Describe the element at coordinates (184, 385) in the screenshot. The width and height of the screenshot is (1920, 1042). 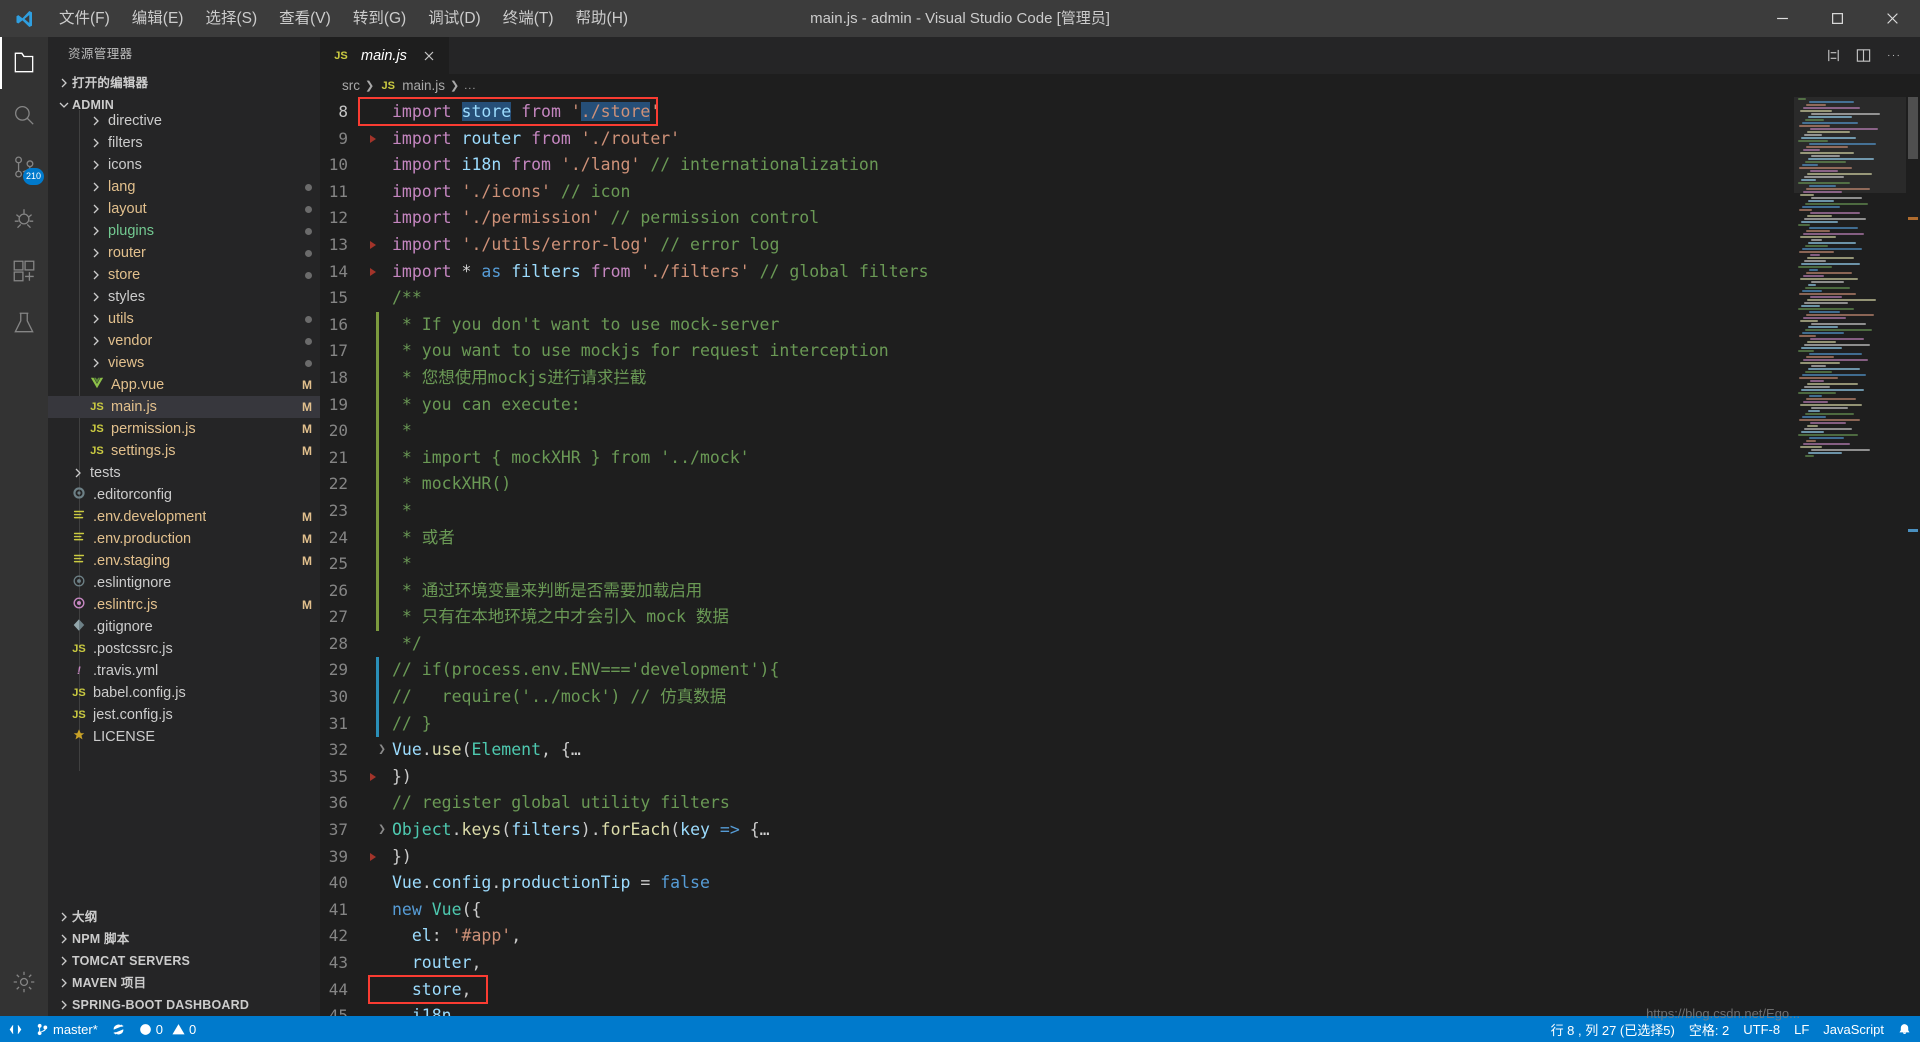
I see `tree-file: App.vue M` at that location.